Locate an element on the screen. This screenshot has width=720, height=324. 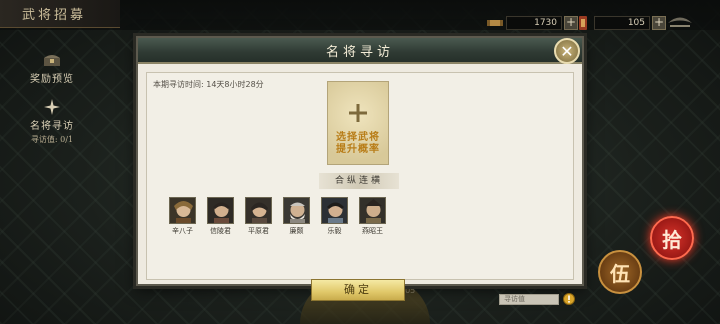
general-card: 燕昭王 is located at coordinates (372, 216).